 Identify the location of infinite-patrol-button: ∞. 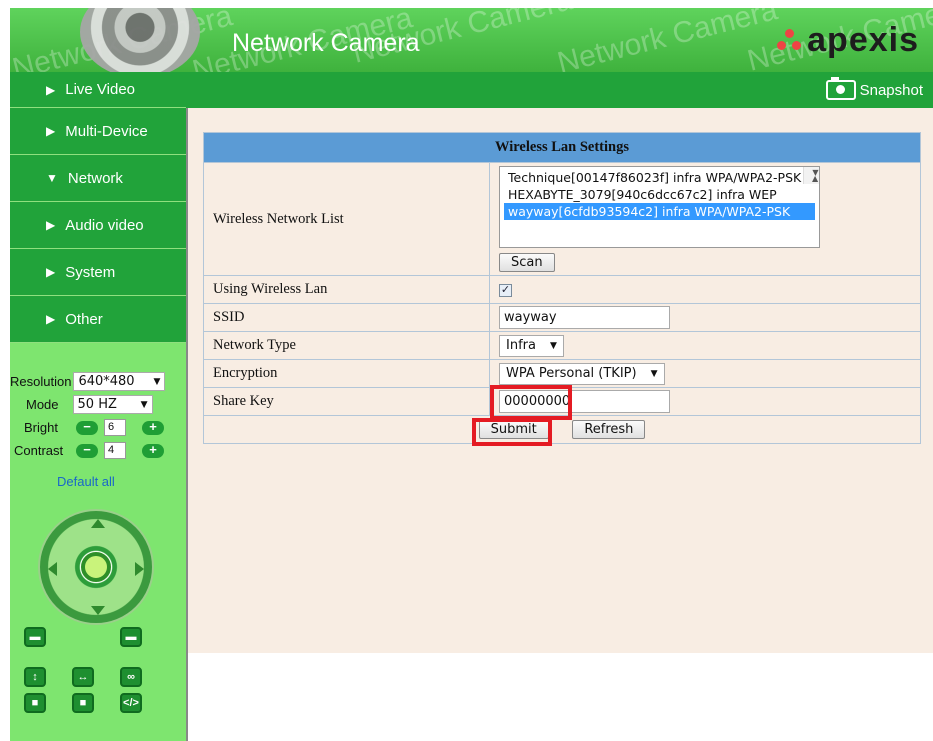
(131, 677).